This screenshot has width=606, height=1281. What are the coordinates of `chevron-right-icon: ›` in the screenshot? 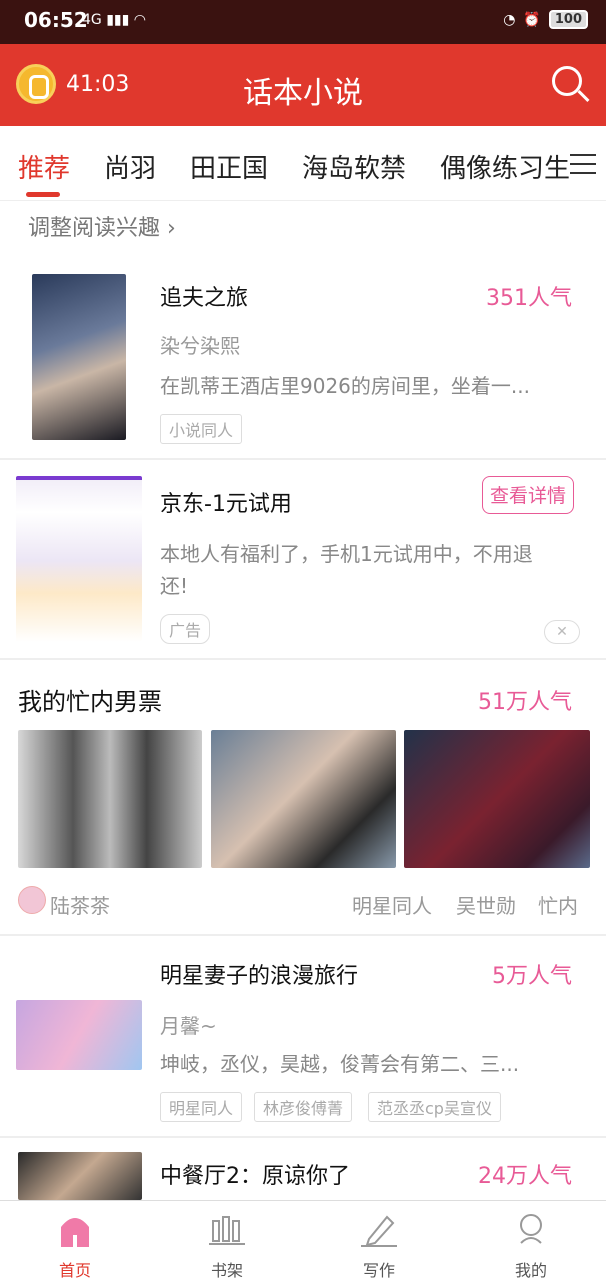 It's located at (171, 228).